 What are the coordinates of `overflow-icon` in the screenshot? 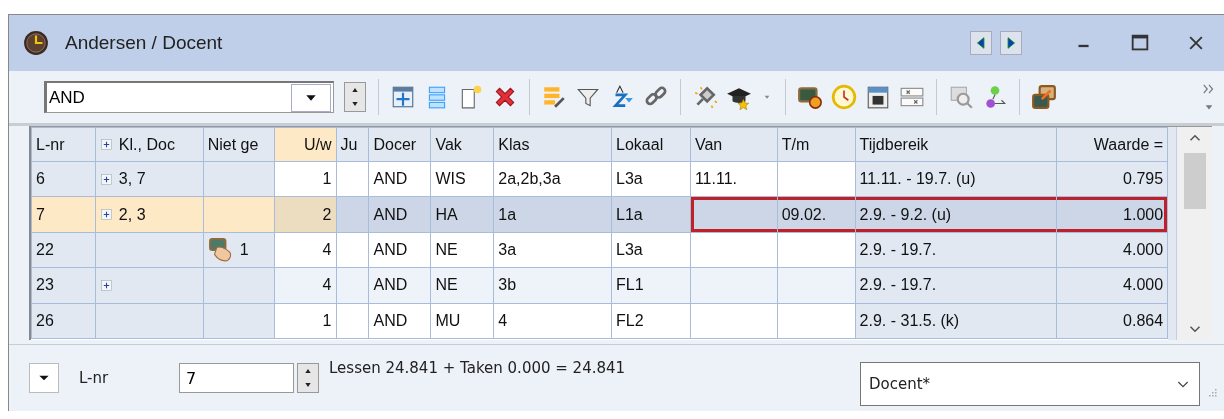 It's located at (1209, 89).